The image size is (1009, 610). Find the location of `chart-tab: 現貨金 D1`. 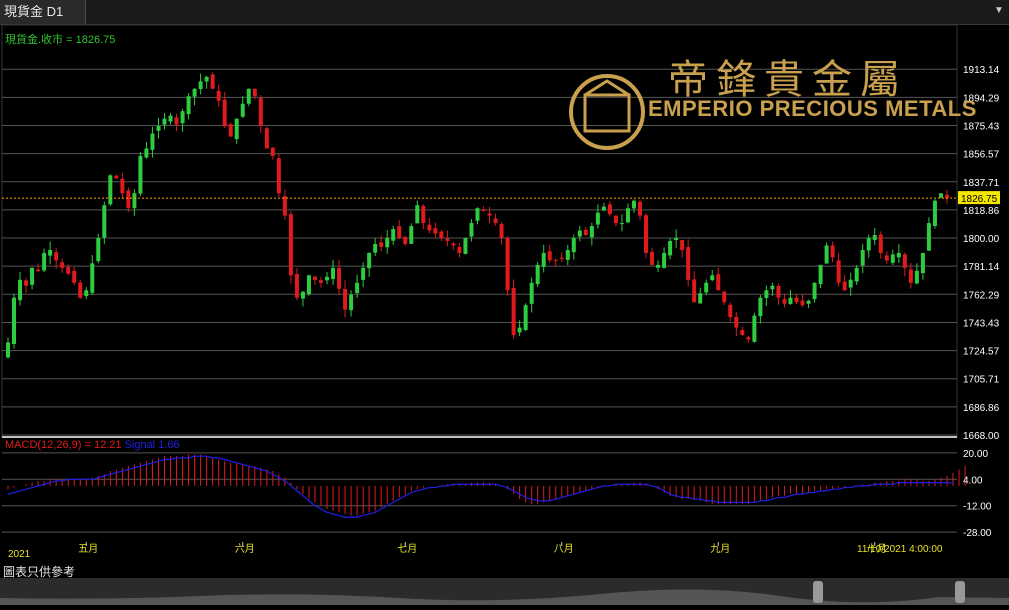

chart-tab: 現貨金 D1 is located at coordinates (43, 12).